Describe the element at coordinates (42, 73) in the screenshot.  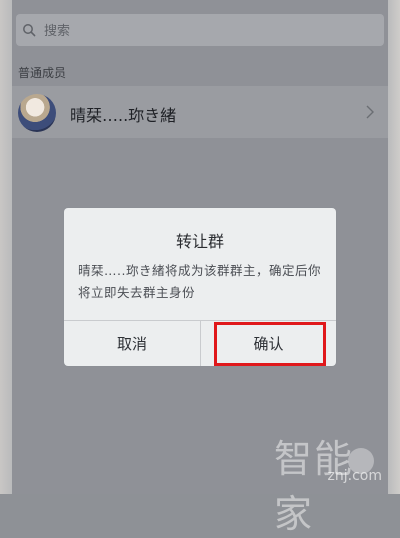
I see `members-section-label: 普通成员` at that location.